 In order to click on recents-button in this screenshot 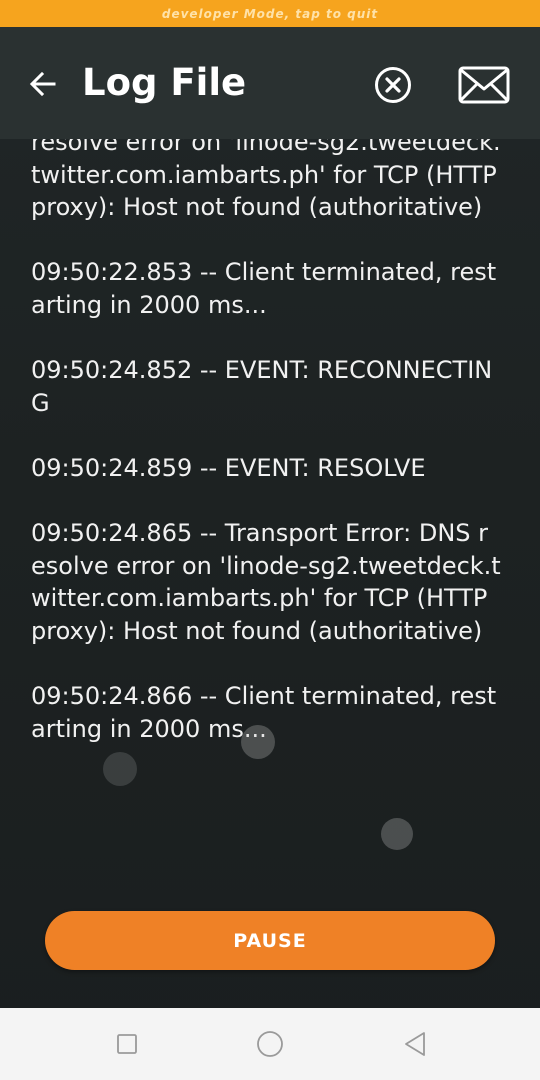, I will do `click(127, 1044)`.